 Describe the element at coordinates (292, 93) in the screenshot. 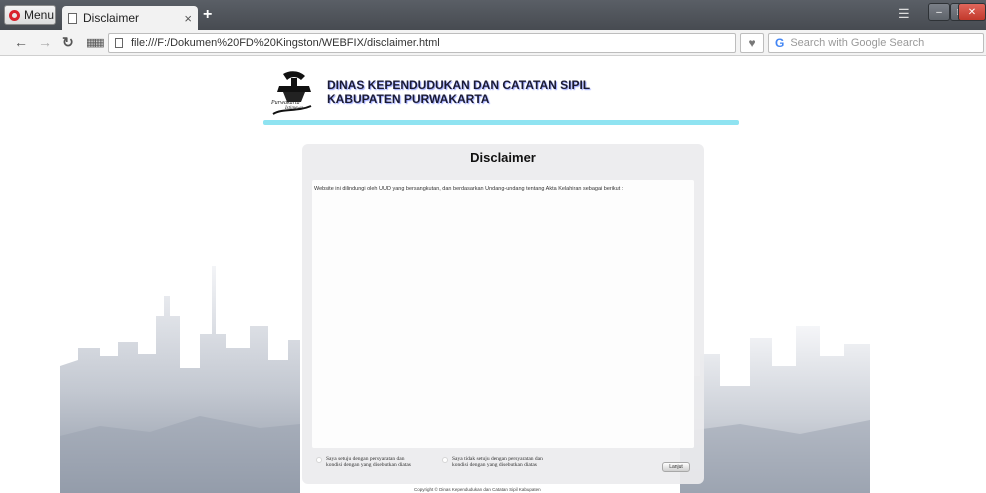

I see `purwakarta-logo-icon` at that location.